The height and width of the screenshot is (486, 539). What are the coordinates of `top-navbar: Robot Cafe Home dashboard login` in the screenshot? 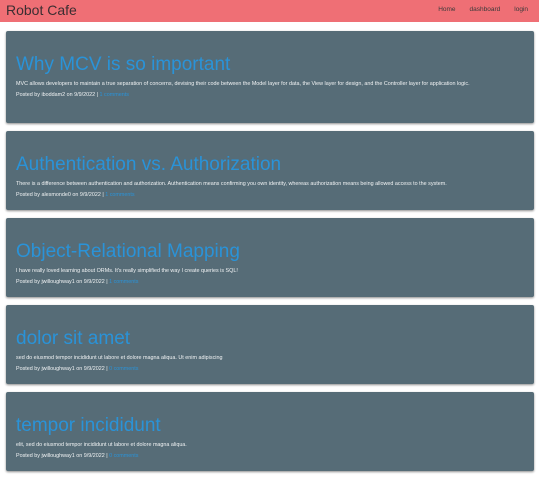 It's located at (269, 11).